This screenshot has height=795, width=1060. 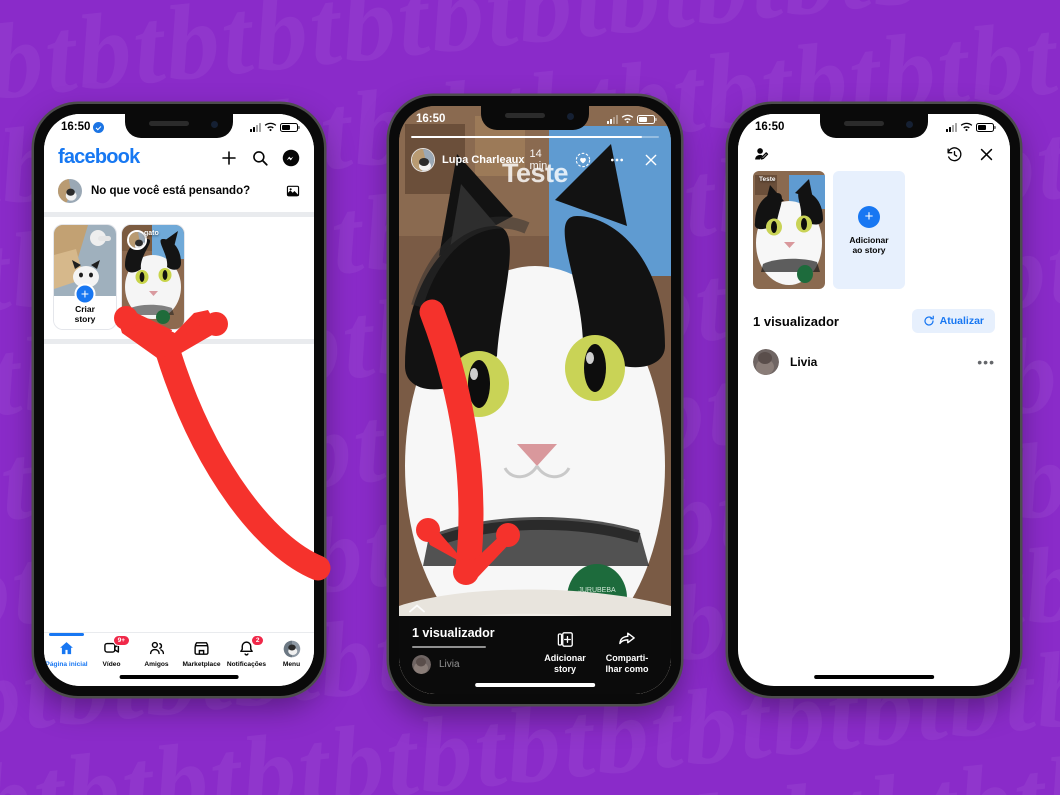 What do you see at coordinates (627, 650) in the screenshot?
I see `share-as-action: Comparti- lhar como` at bounding box center [627, 650].